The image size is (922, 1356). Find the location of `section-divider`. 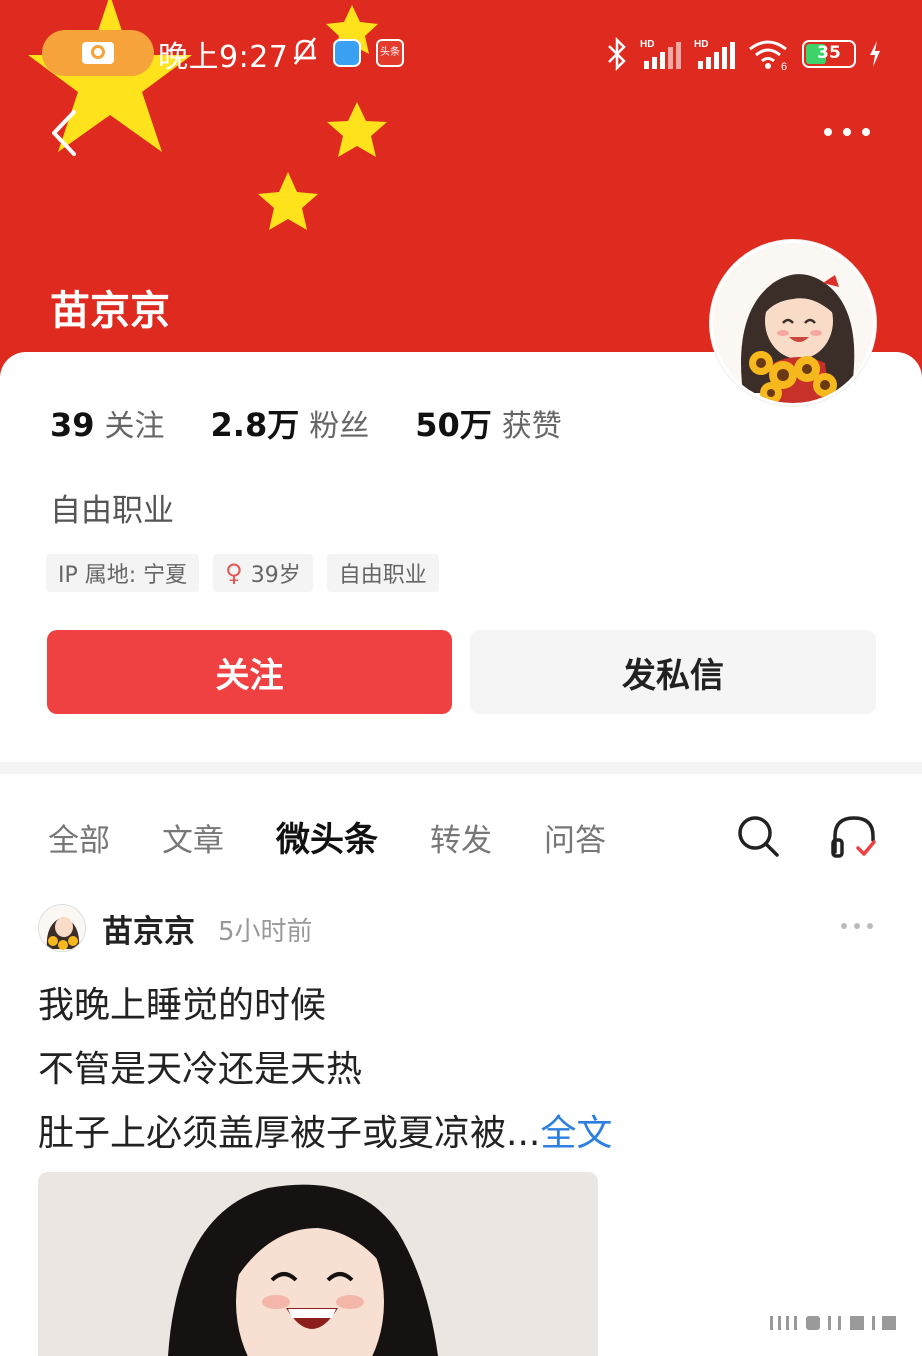

section-divider is located at coordinates (461, 768).